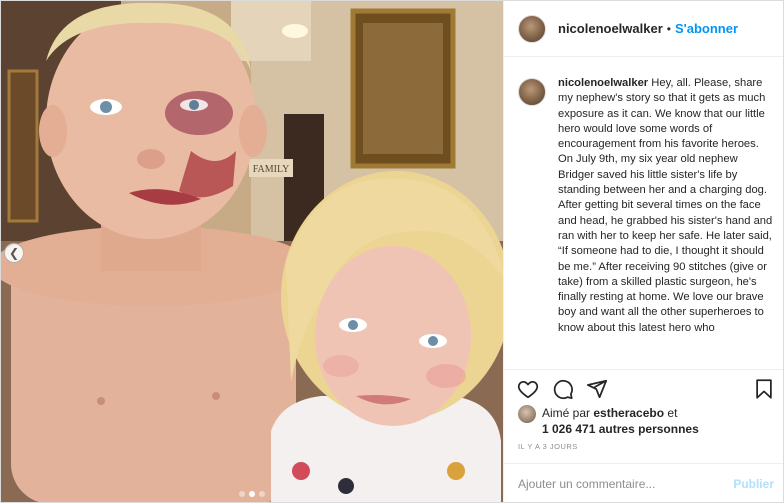  What do you see at coordinates (532, 92) in the screenshot?
I see `caption-avatar` at bounding box center [532, 92].